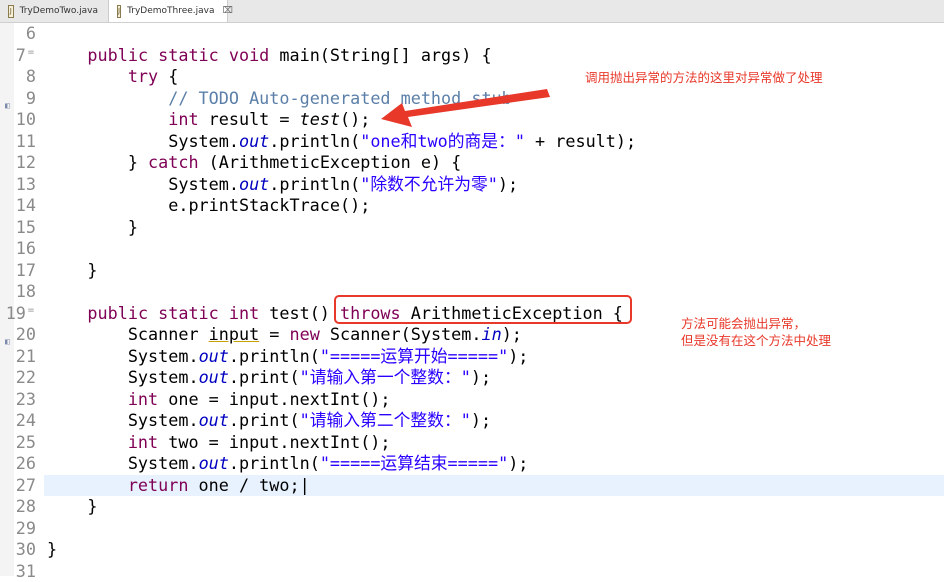  I want to click on annotation-note-caller: 调用抛出异常的方法的这里对异常做了处理, so click(704, 78).